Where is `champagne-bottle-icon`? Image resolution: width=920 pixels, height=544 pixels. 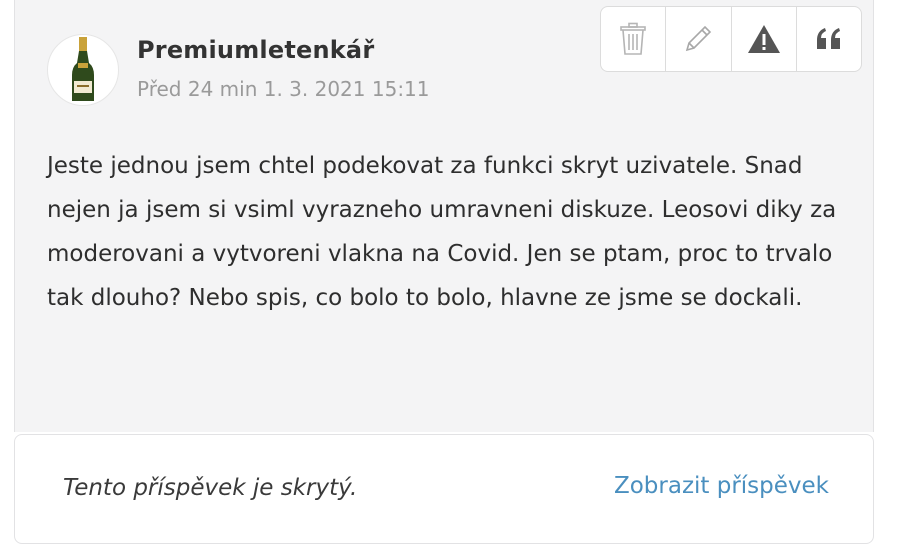 champagne-bottle-icon is located at coordinates (83, 69).